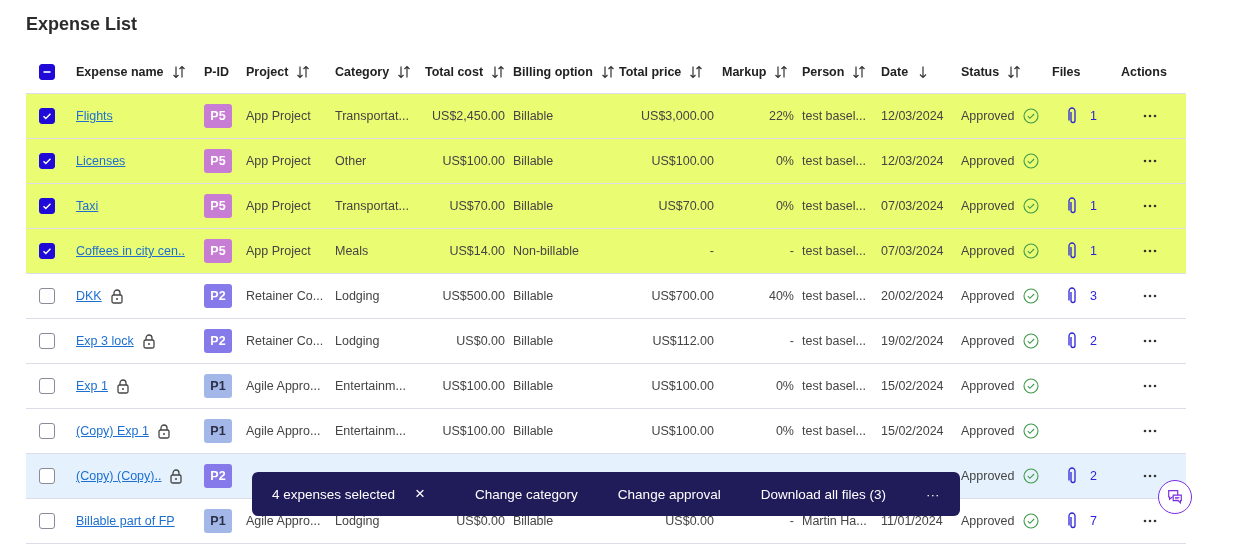 The height and width of the screenshot is (552, 1237). Describe the element at coordinates (781, 116) in the screenshot. I see `markup-cell: 22%` at that location.